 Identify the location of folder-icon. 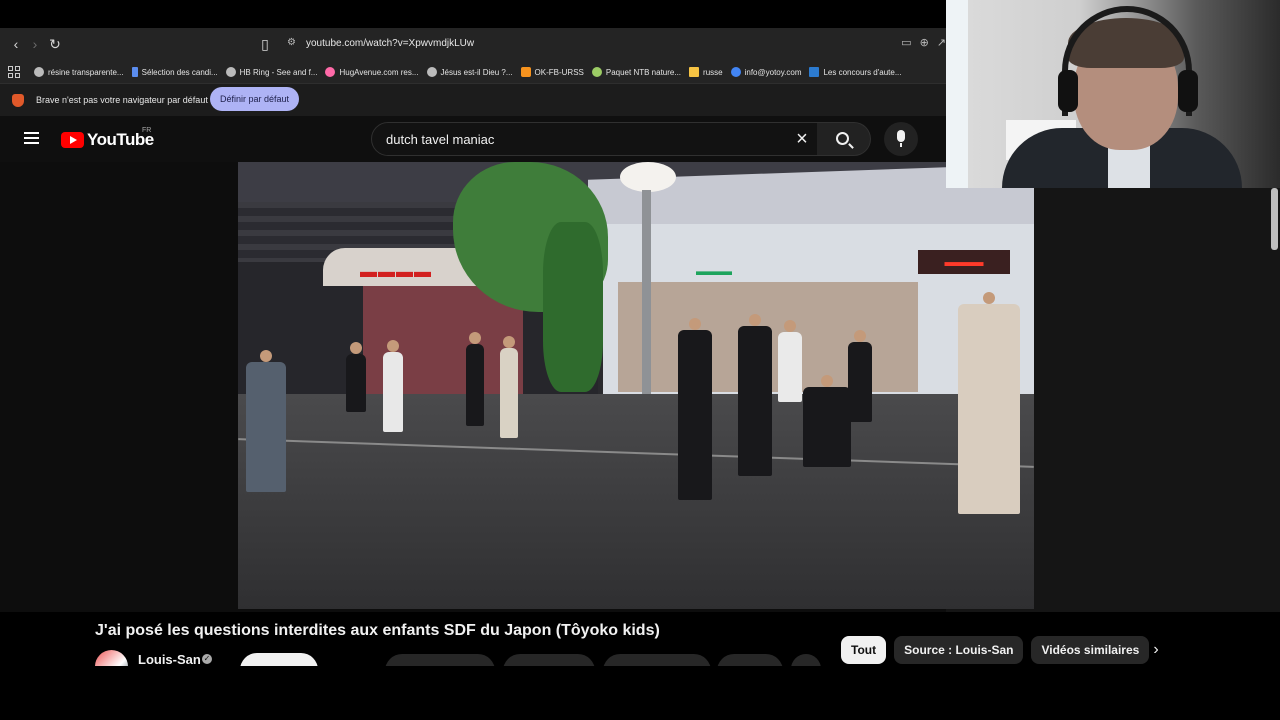
(694, 72).